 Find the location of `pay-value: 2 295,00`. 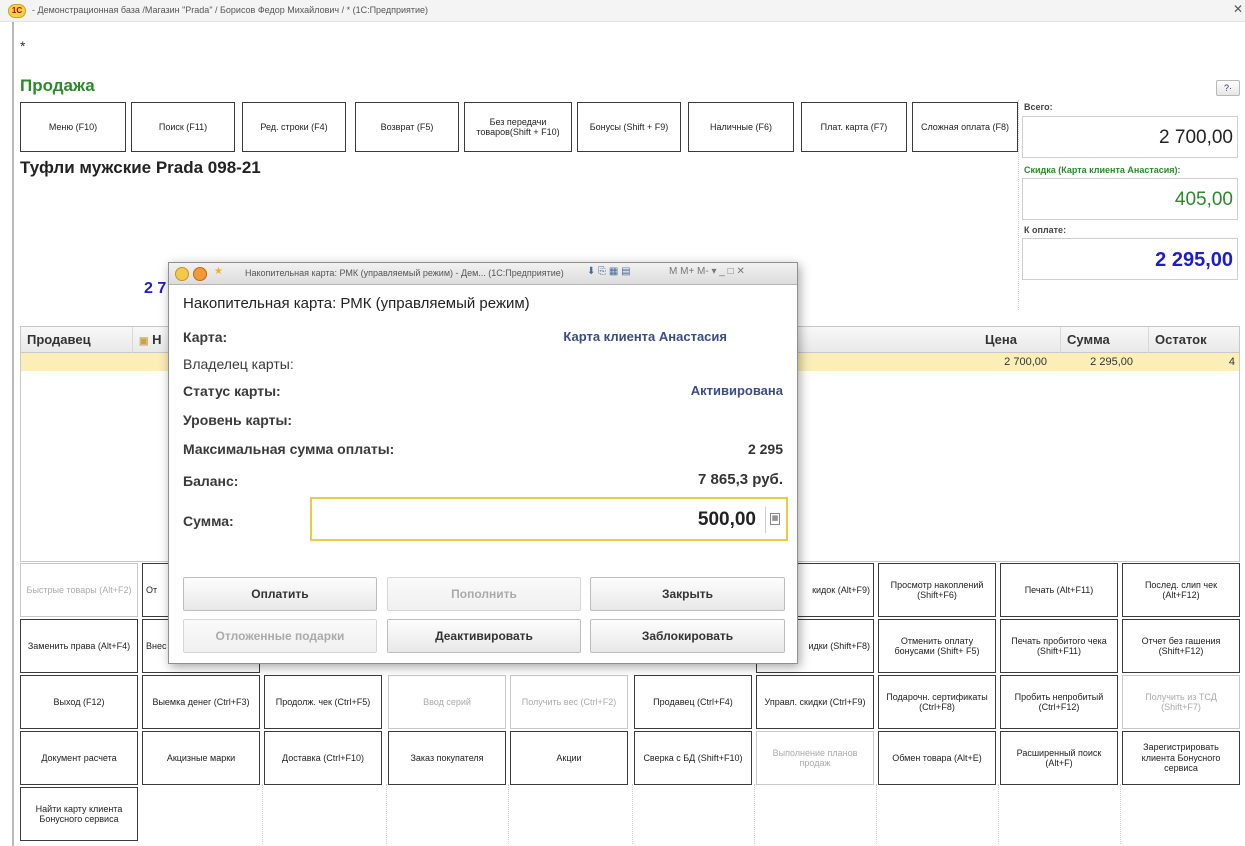

pay-value: 2 295,00 is located at coordinates (1130, 259).